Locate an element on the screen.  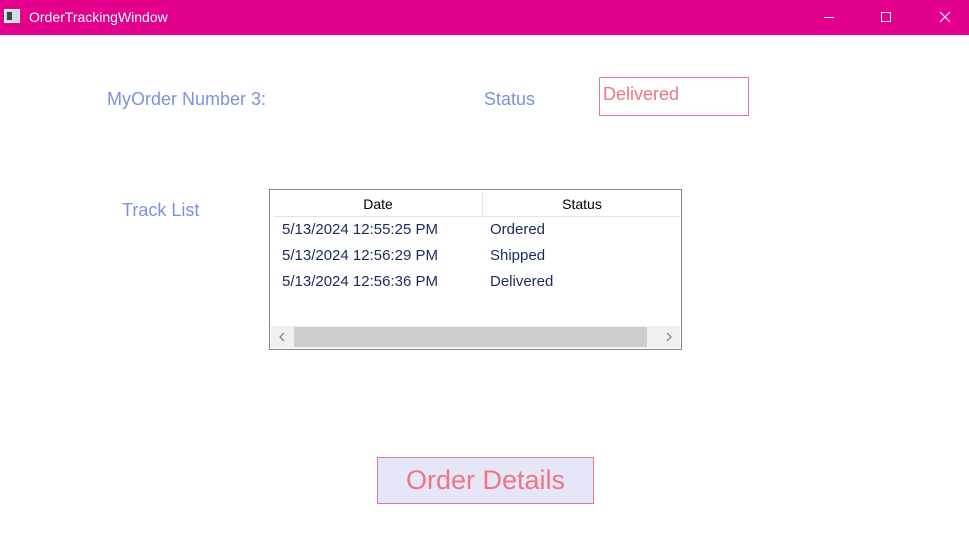
minimize-button is located at coordinates (829, 17).